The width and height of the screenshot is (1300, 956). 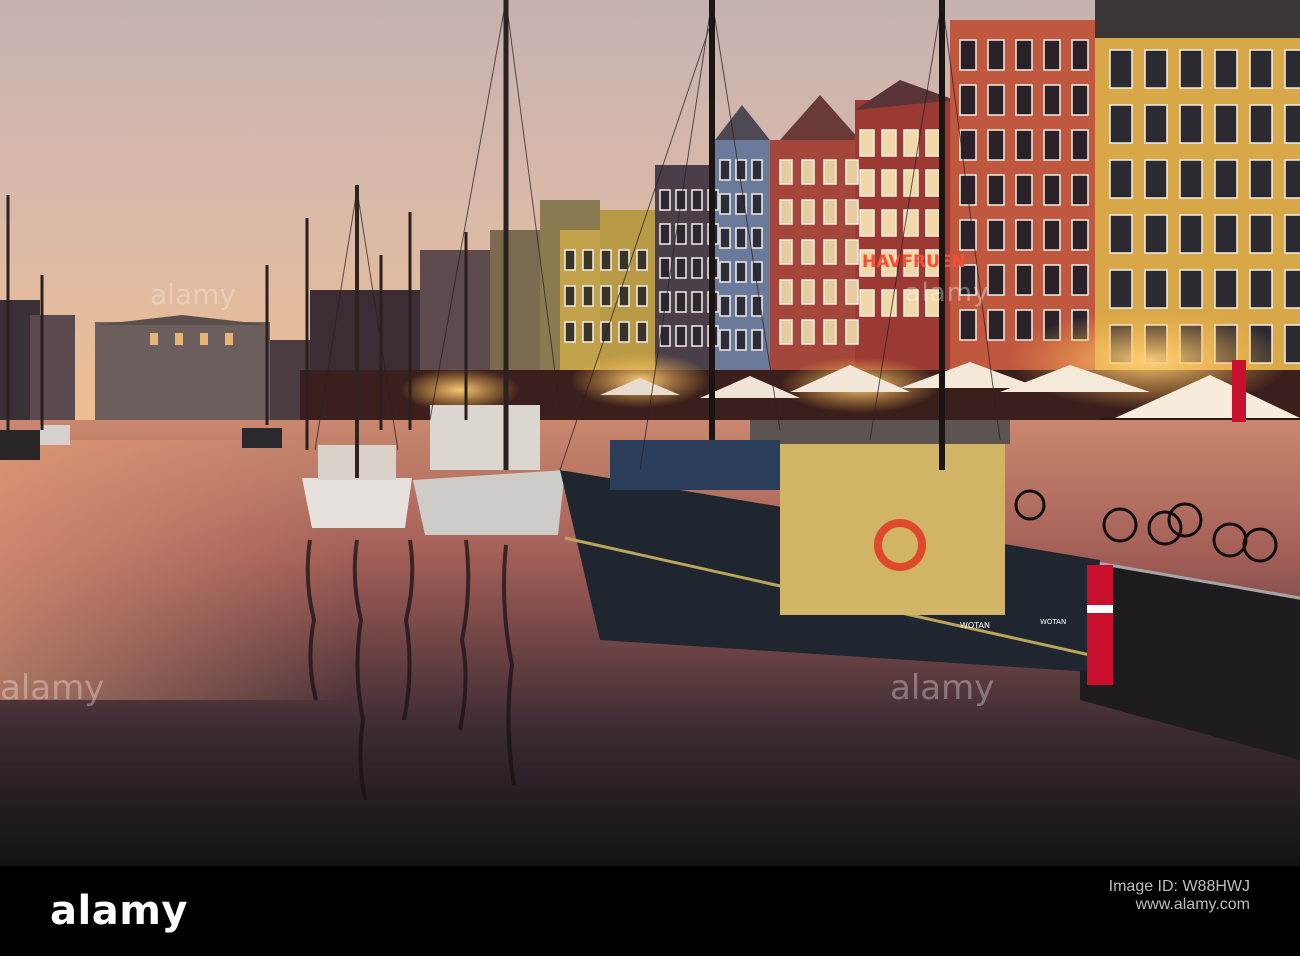 I want to click on watermark-center: alamy, so click(x=947, y=293).